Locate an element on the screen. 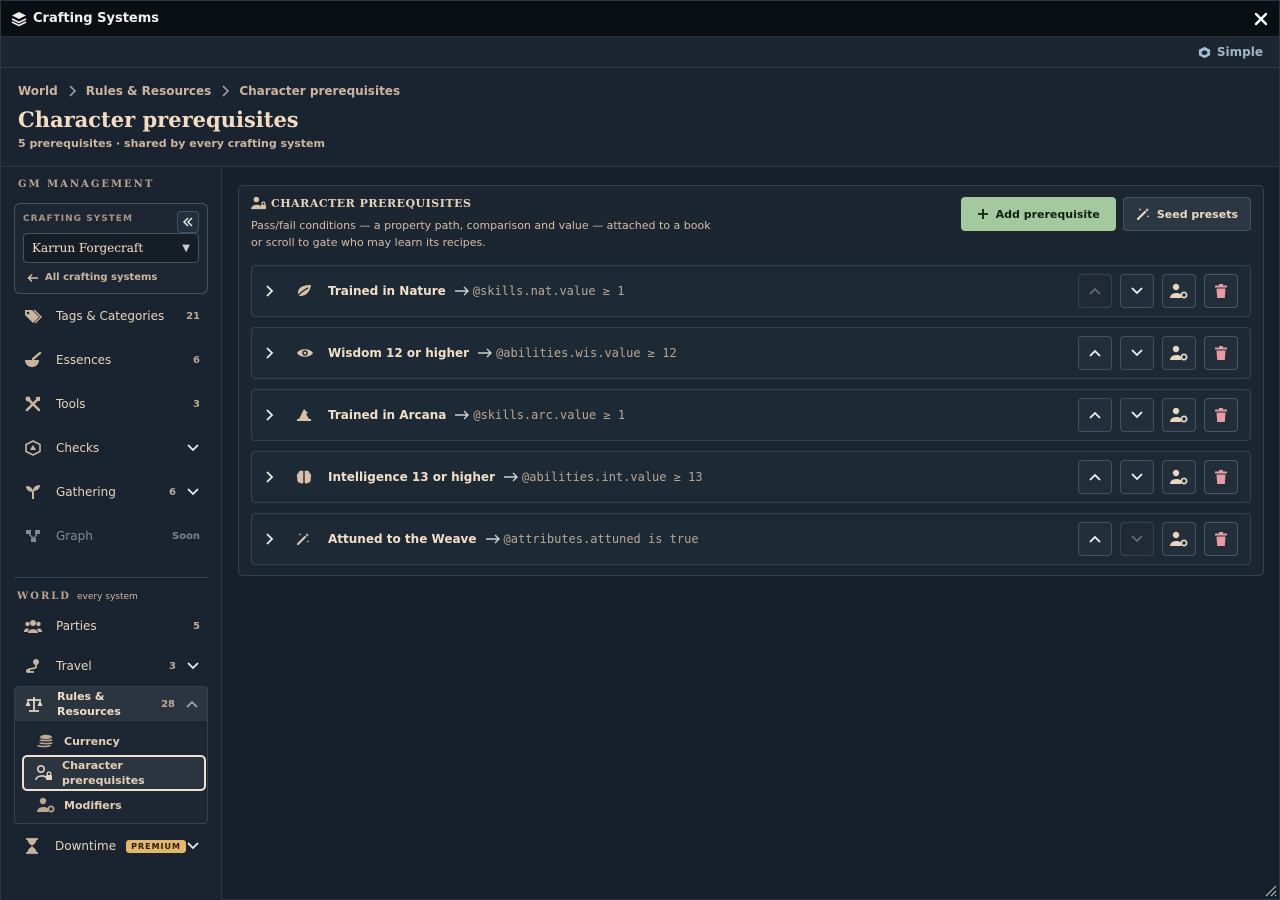 This screenshot has width=1280, height=900. title-bar: Crafting Systems is located at coordinates (640, 19).